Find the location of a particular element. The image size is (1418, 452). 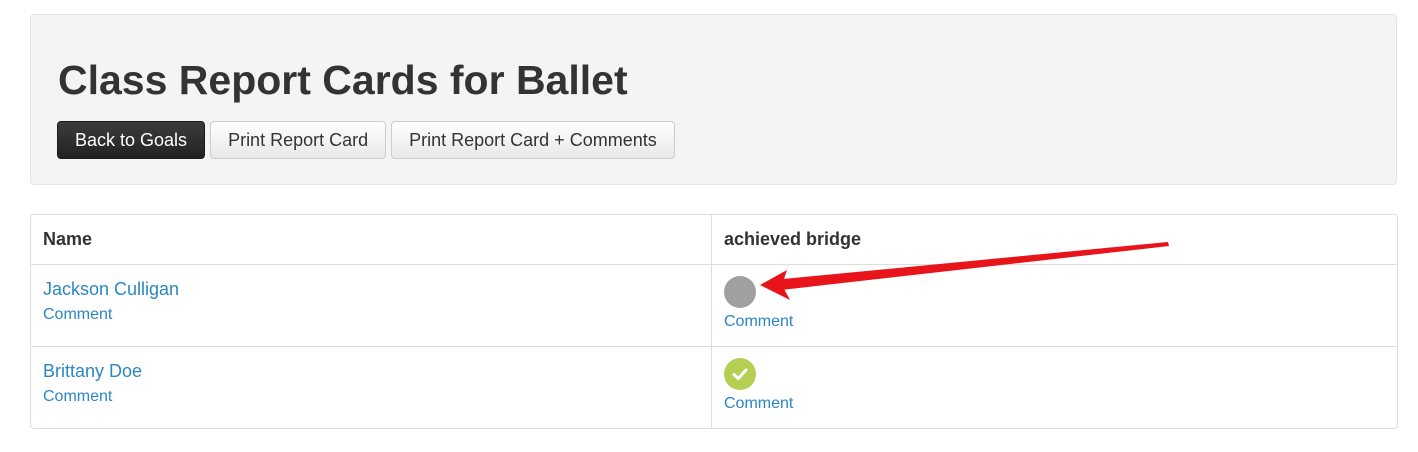

student-name-link: Jackson Culligan is located at coordinates (371, 289).